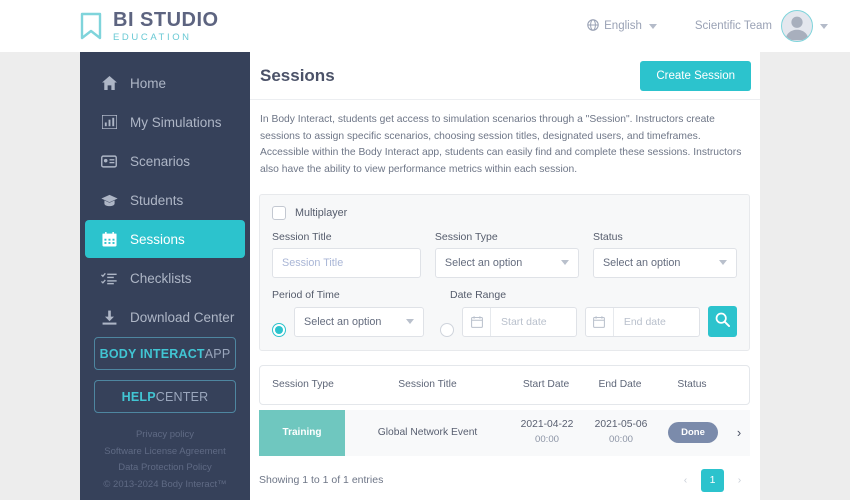 Image resolution: width=850 pixels, height=500 pixels. Describe the element at coordinates (160, 161) in the screenshot. I see `sidebar-item-label: Scenarios` at that location.